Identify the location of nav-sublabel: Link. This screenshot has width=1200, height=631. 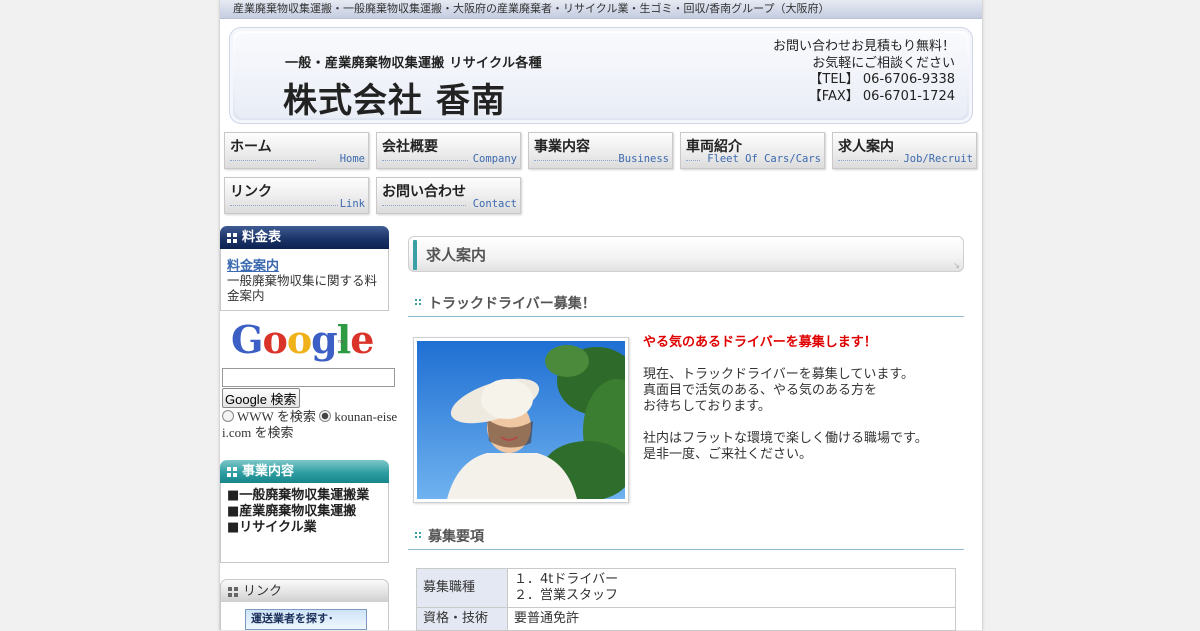
(352, 204).